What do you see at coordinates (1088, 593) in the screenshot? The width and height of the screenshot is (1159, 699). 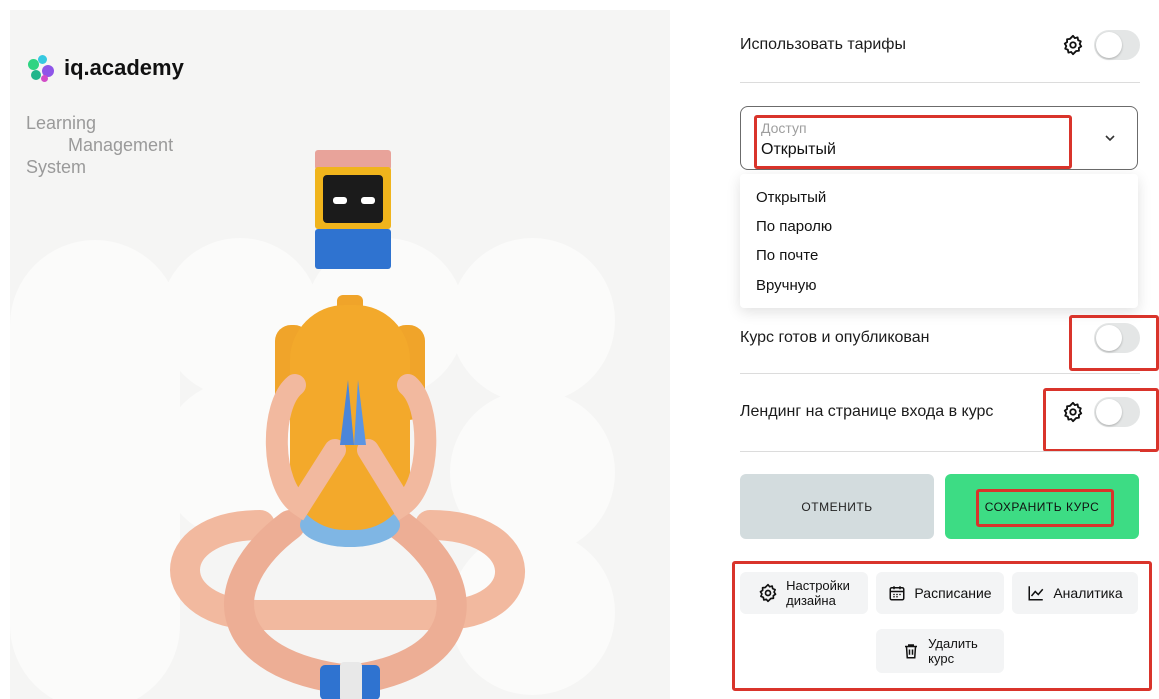 I see `analytics-label: Аналитика` at bounding box center [1088, 593].